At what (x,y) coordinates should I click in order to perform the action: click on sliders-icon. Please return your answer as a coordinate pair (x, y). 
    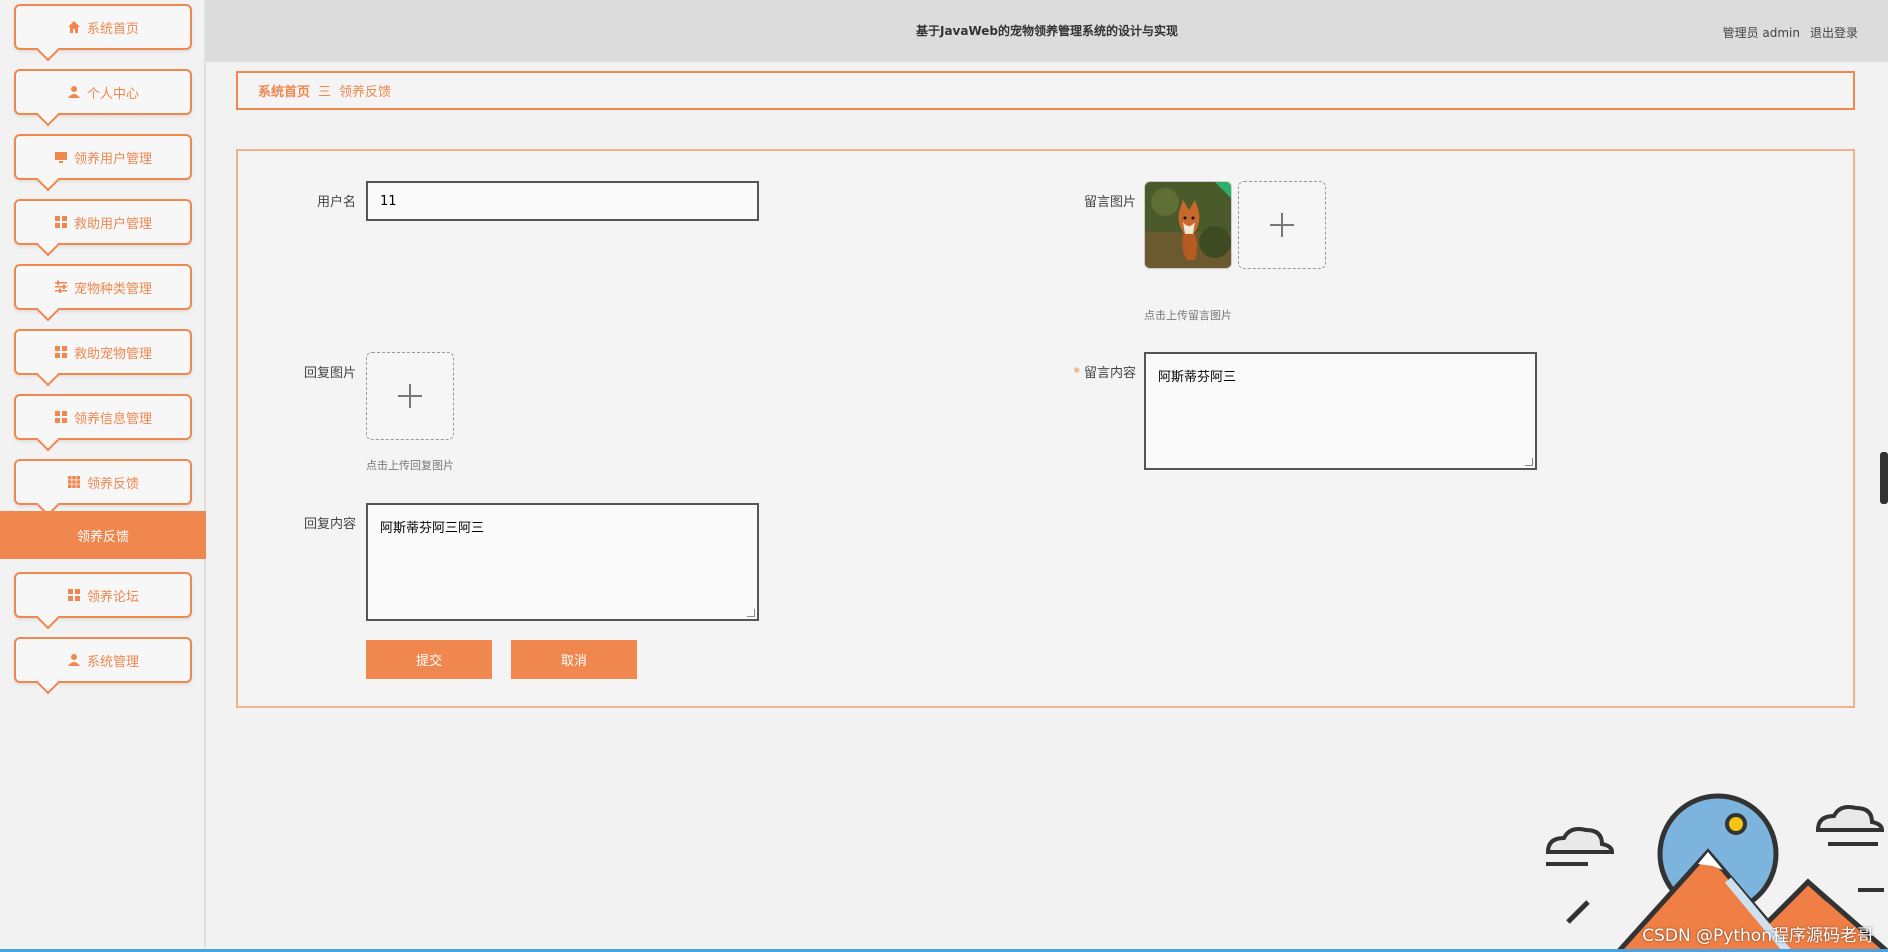
    Looking at the image, I should click on (61, 287).